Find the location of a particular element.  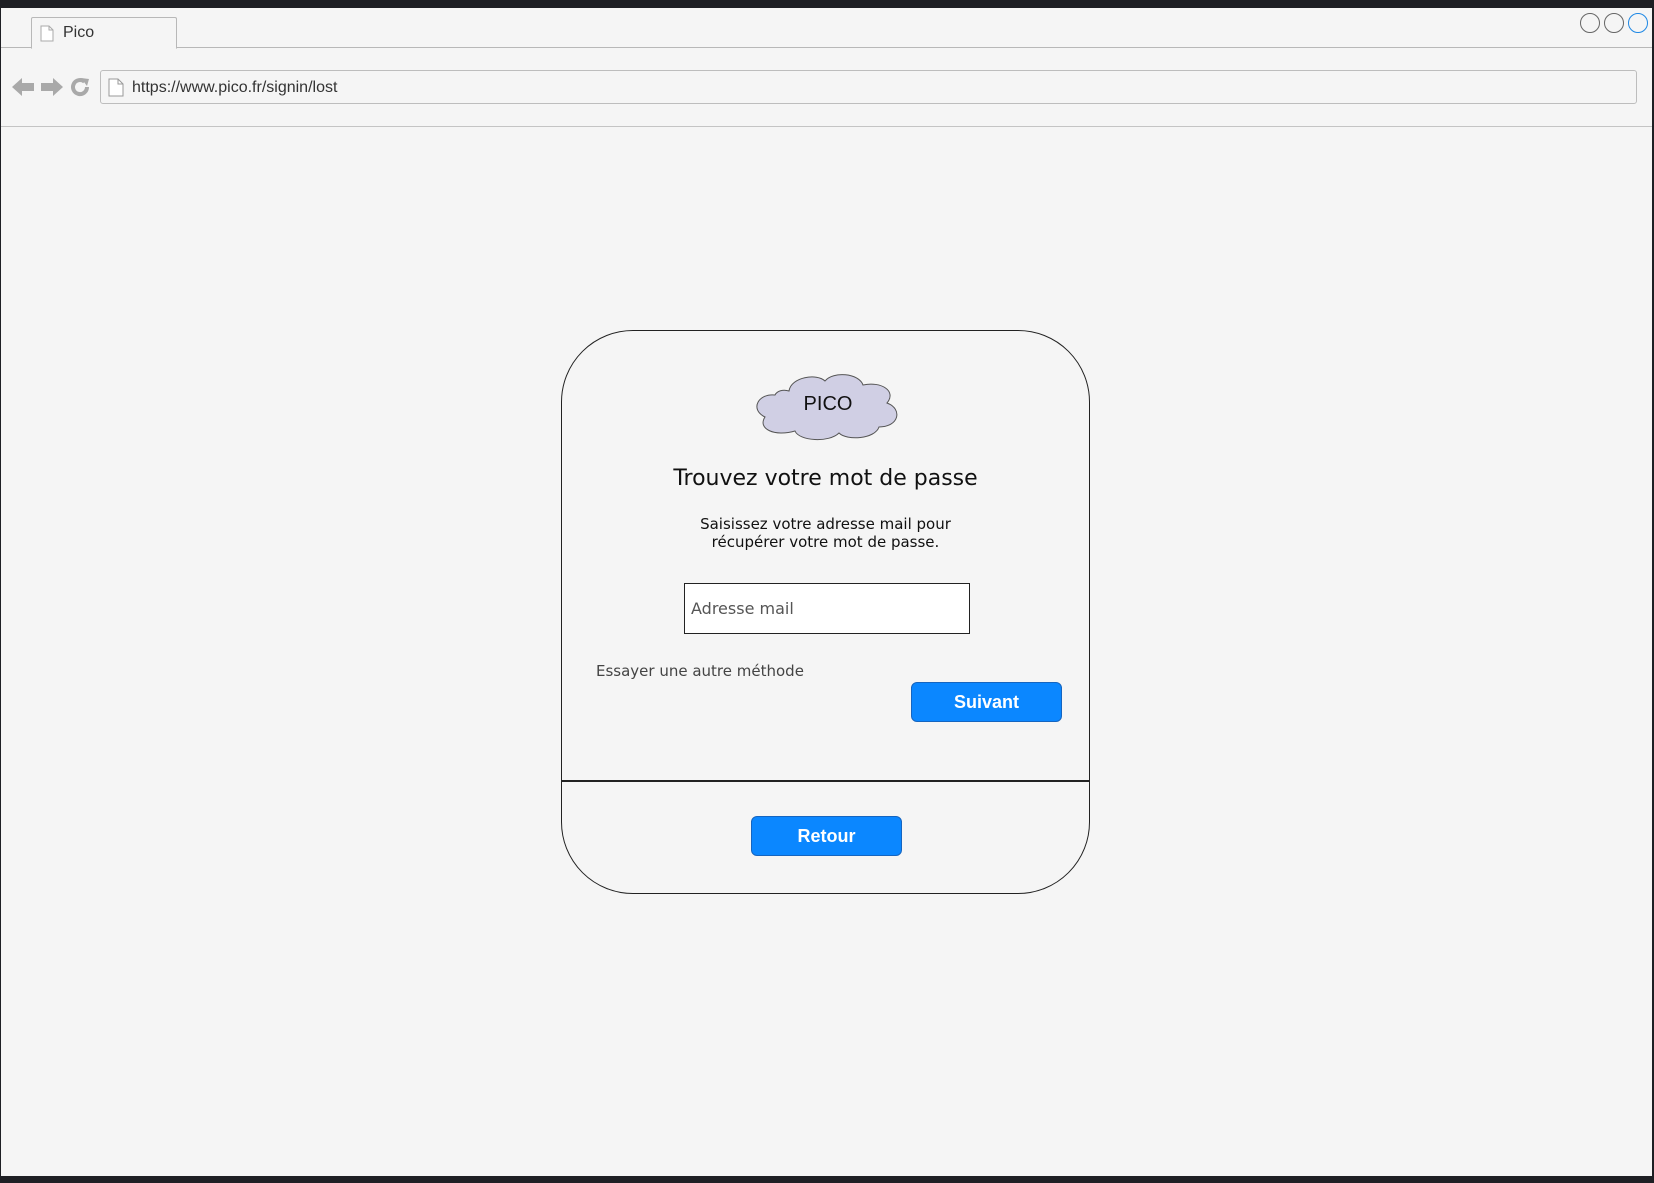

divider is located at coordinates (825, 781).